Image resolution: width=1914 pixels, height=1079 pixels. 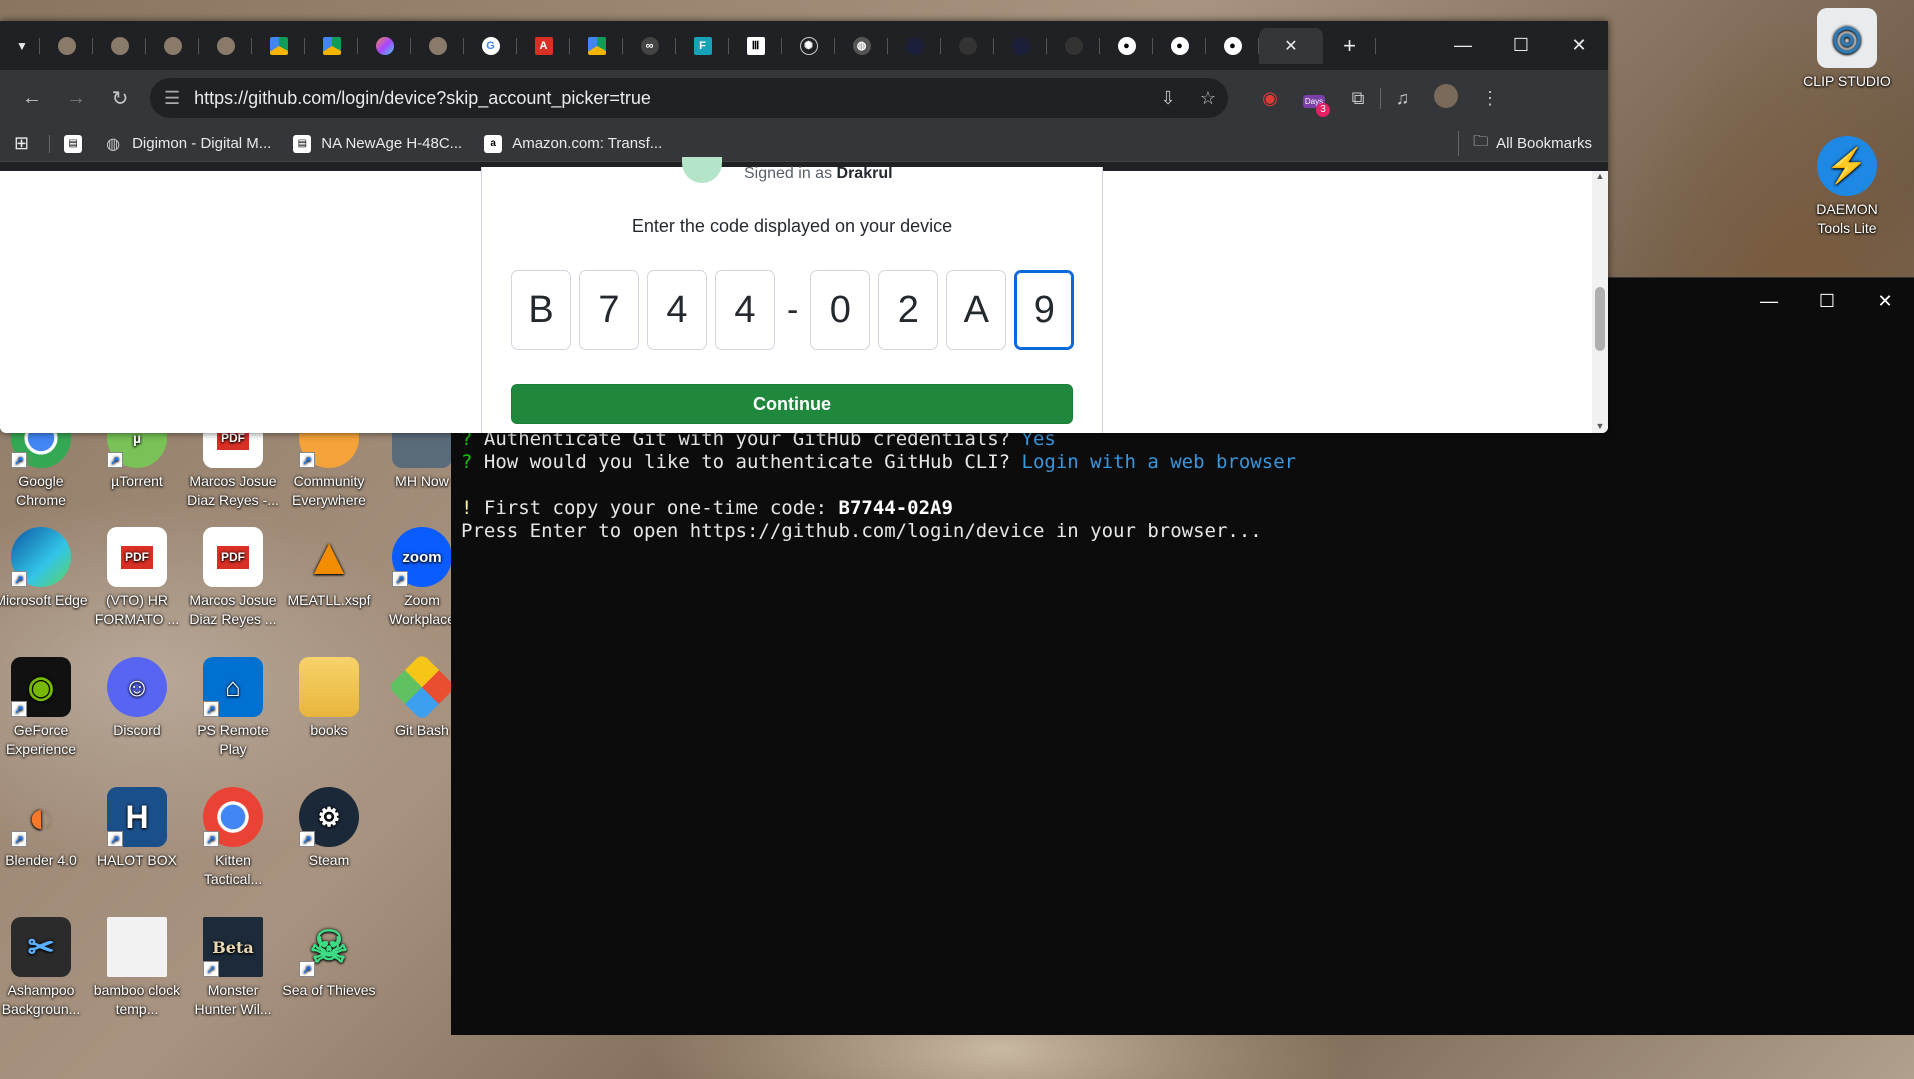 What do you see at coordinates (792, 404) in the screenshot?
I see `continue-button: Continue` at bounding box center [792, 404].